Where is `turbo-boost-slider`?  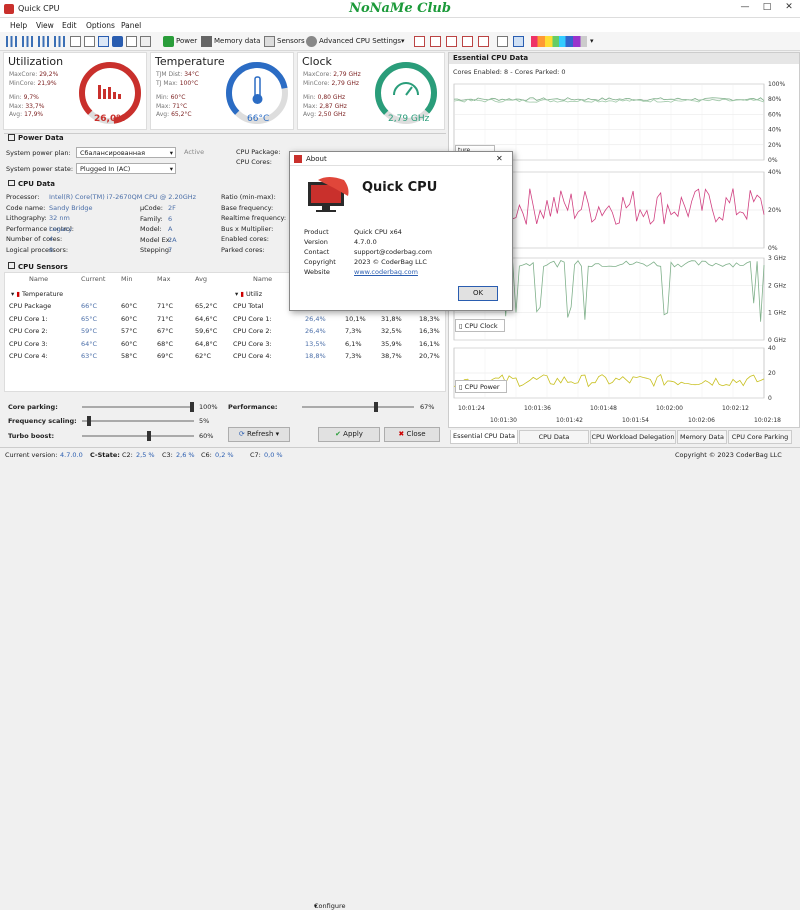 turbo-boost-slider is located at coordinates (138, 436).